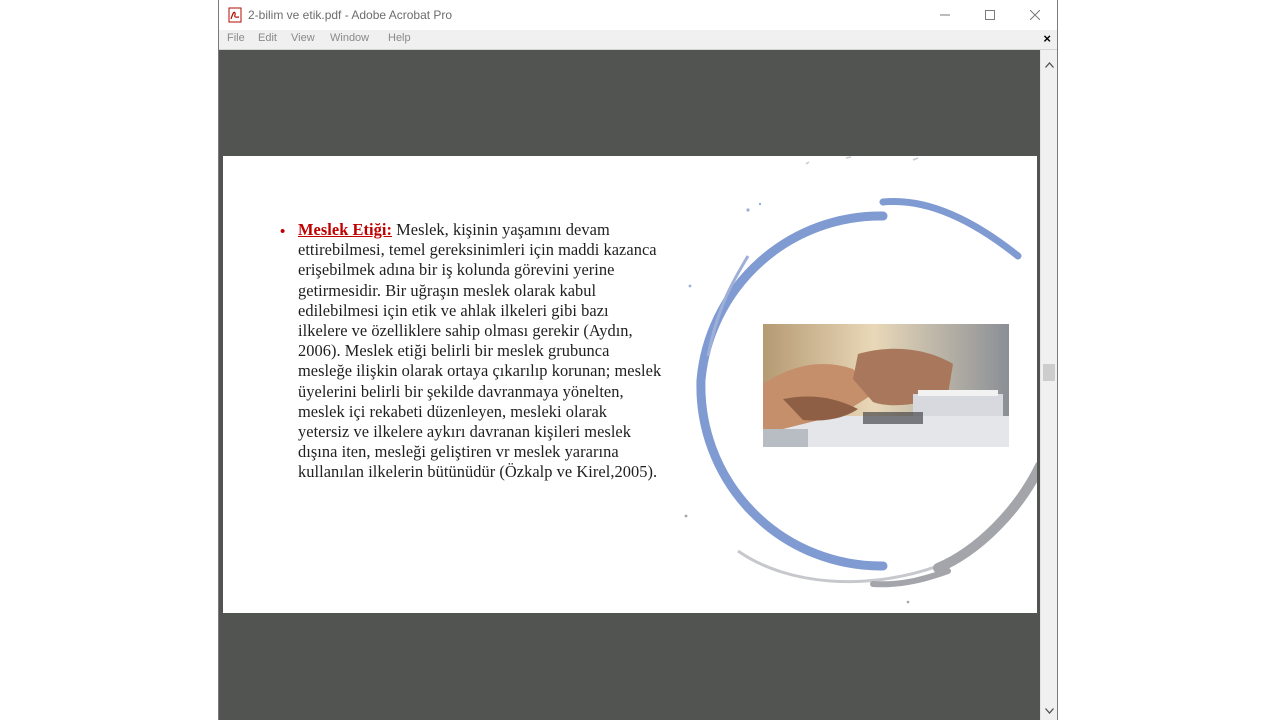 This screenshot has width=1280, height=720. I want to click on chevron-up-icon, so click(1049, 65).